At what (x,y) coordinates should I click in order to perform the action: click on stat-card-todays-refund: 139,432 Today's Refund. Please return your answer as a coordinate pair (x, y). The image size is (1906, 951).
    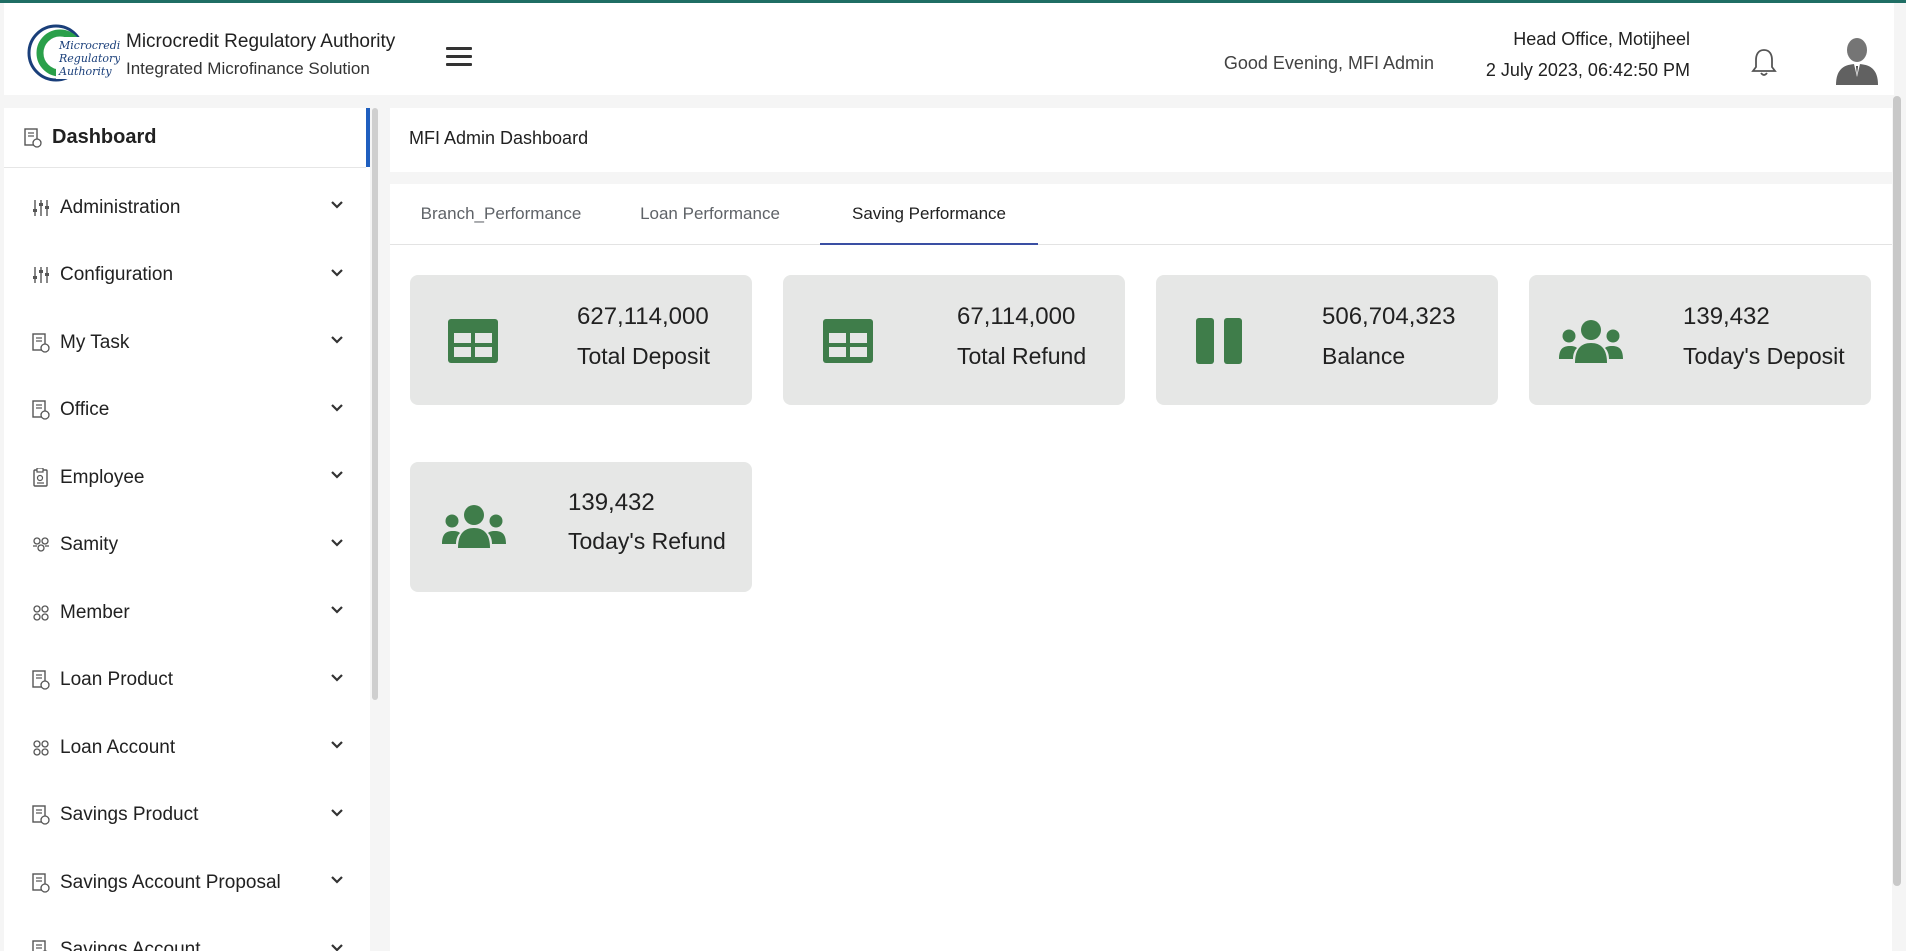
    Looking at the image, I should click on (581, 527).